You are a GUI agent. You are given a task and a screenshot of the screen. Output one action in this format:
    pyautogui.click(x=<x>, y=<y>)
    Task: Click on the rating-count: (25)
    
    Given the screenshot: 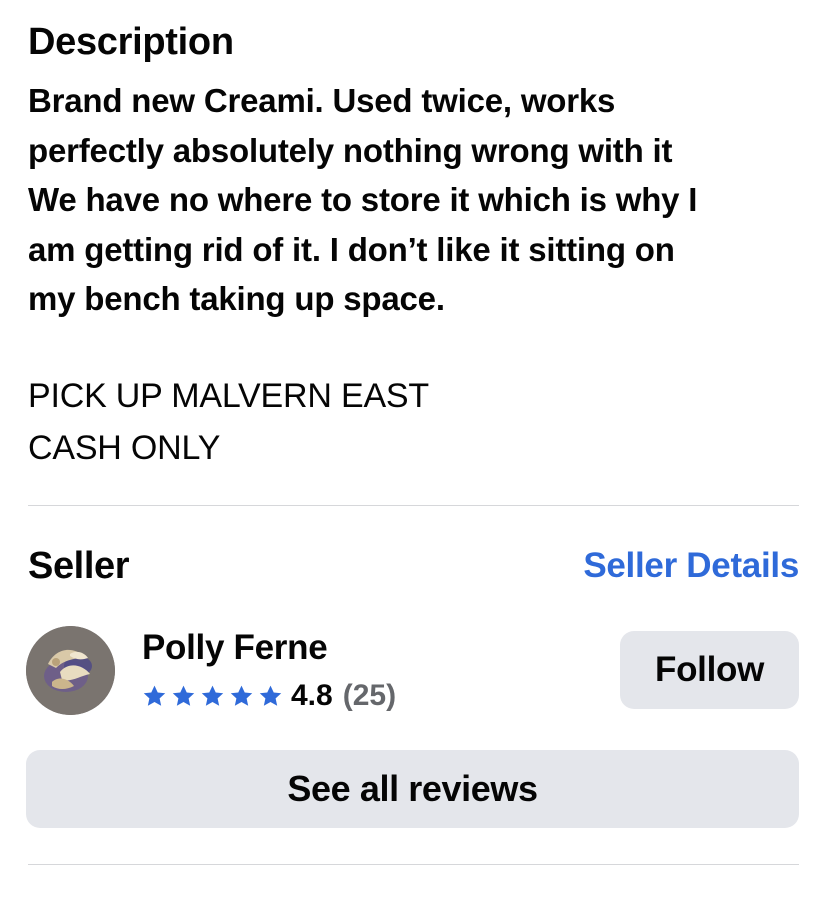 What is the action you would take?
    pyautogui.click(x=369, y=695)
    